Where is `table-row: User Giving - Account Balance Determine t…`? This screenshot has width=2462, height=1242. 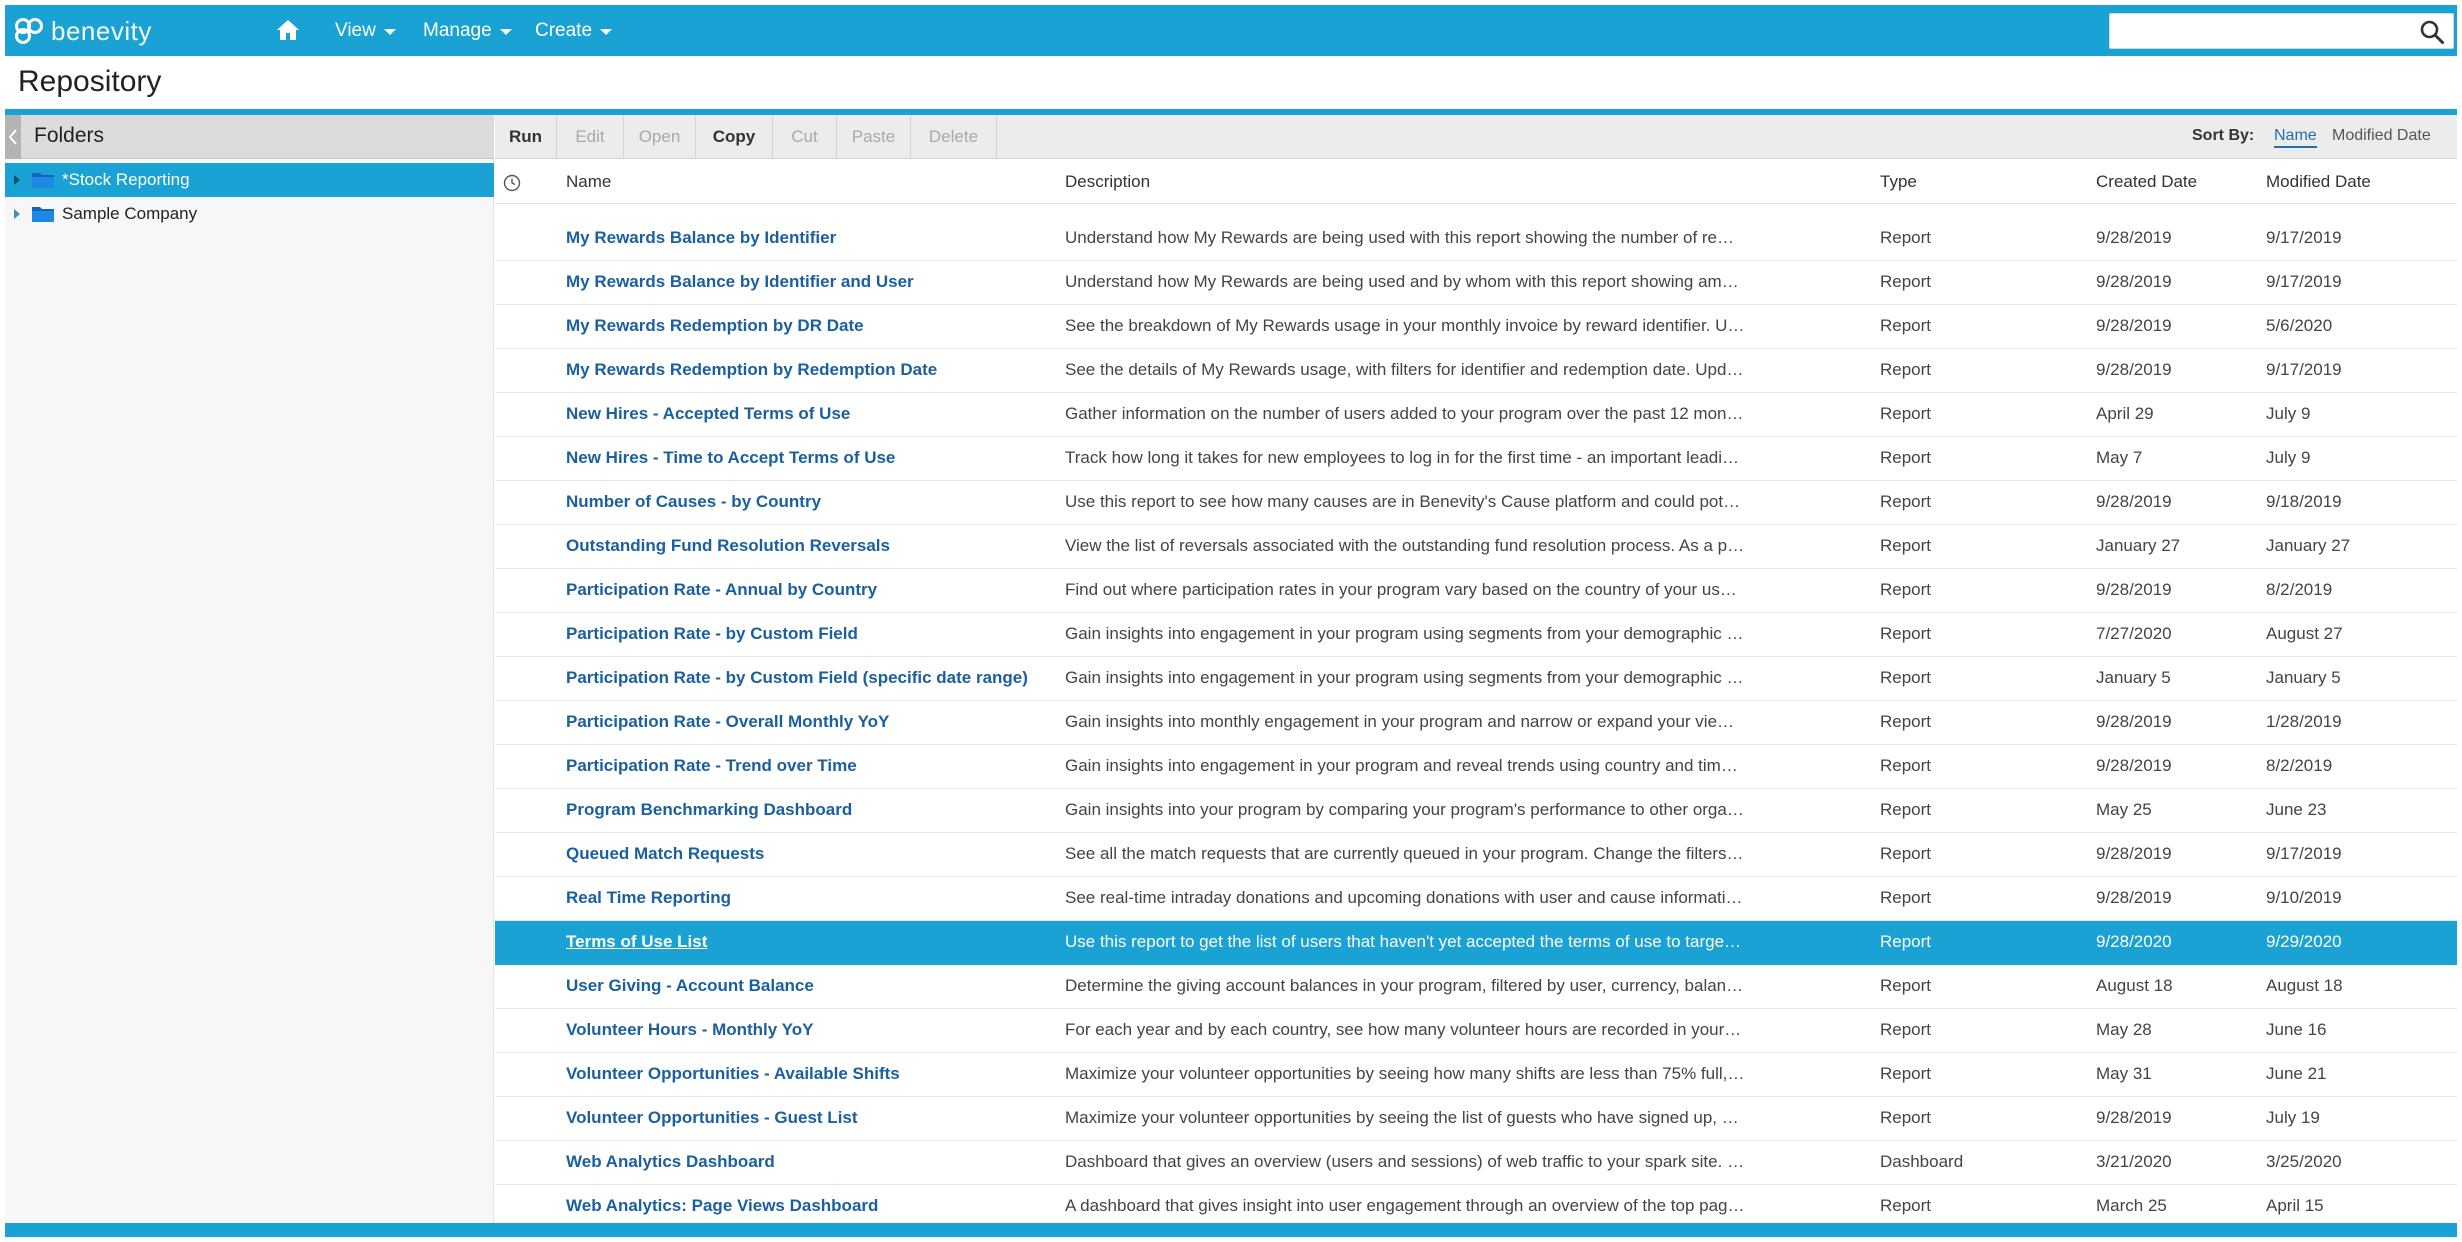
table-row: User Giving - Account Balance Determine t… is located at coordinates (1476, 987).